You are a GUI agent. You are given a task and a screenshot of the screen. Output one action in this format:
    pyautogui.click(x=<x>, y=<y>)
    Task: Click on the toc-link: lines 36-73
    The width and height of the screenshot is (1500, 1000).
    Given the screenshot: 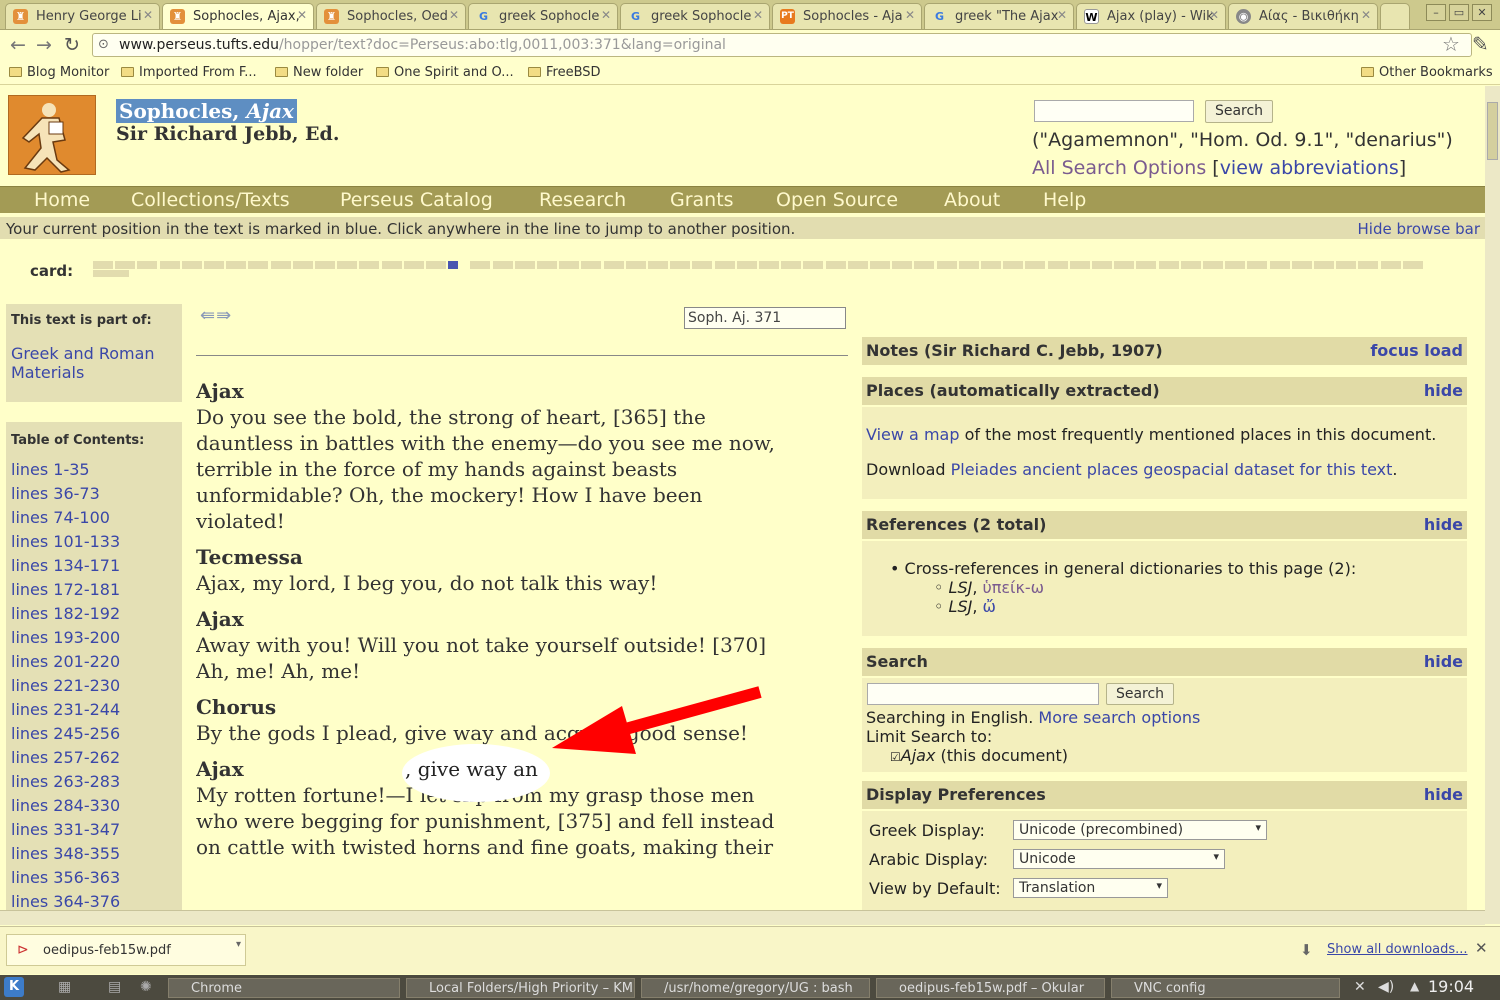 What is the action you would take?
    pyautogui.click(x=55, y=493)
    